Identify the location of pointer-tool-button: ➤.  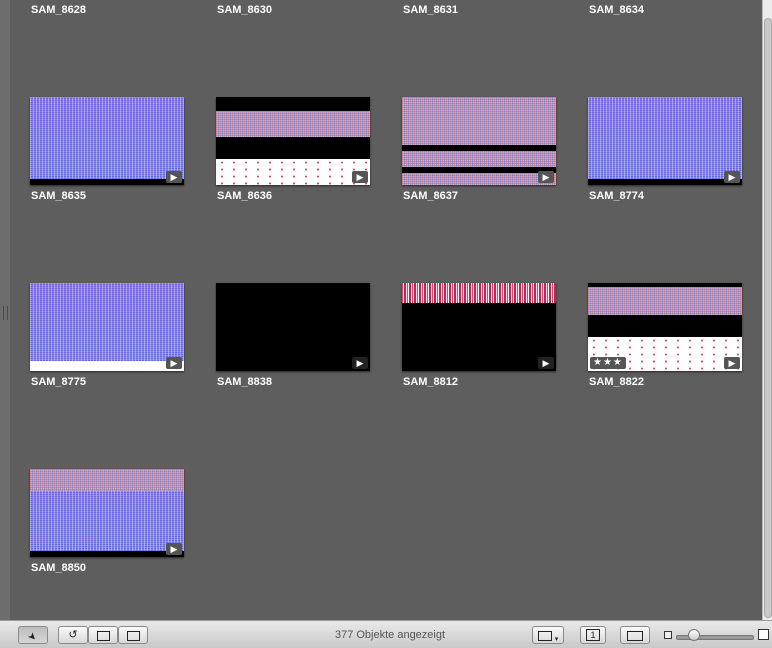
(33, 635).